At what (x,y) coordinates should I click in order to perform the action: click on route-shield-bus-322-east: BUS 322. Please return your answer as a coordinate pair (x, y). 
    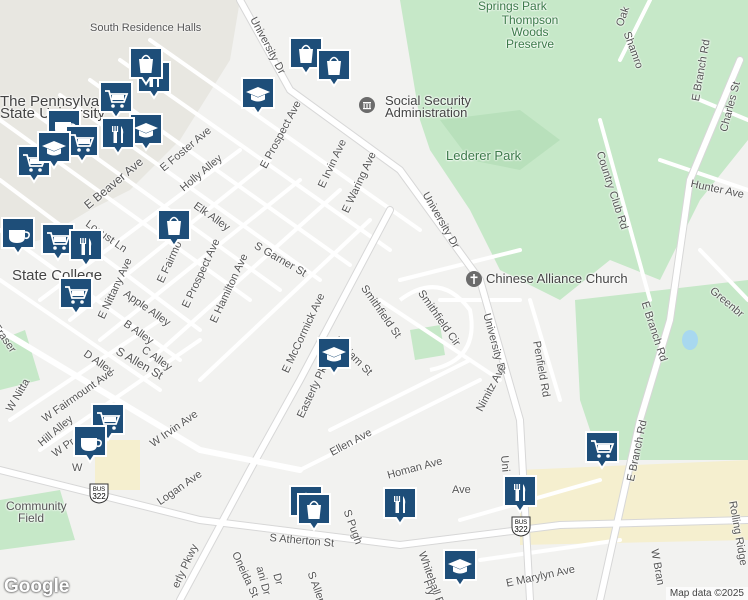
    Looking at the image, I should click on (521, 528).